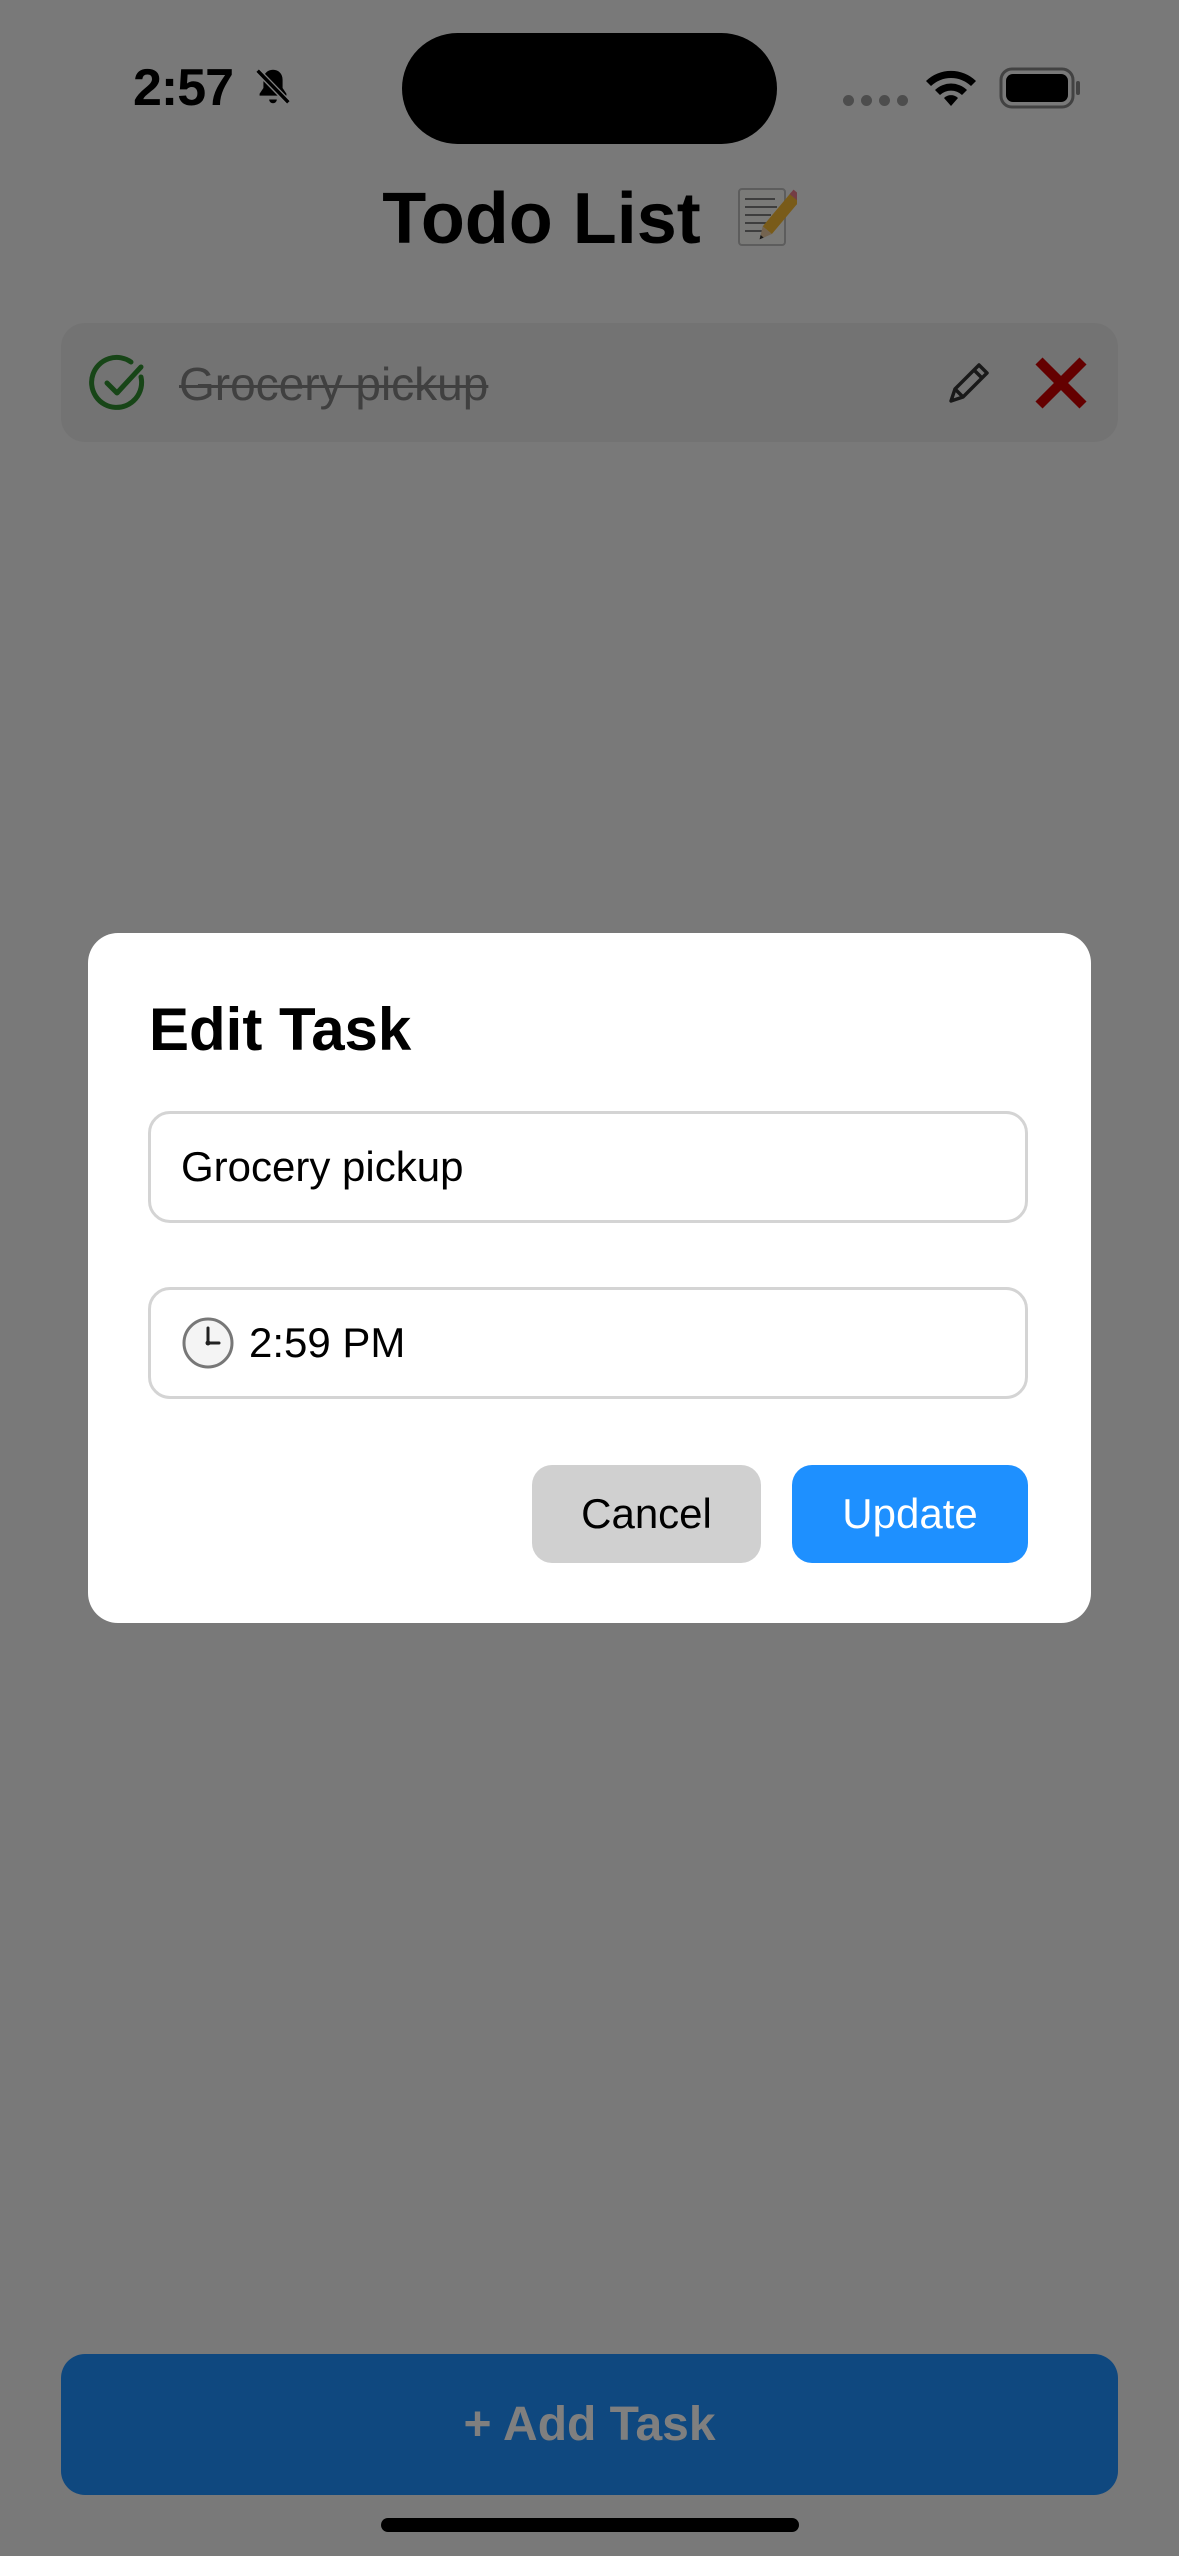  Describe the element at coordinates (208, 1343) in the screenshot. I see `clock-icon` at that location.